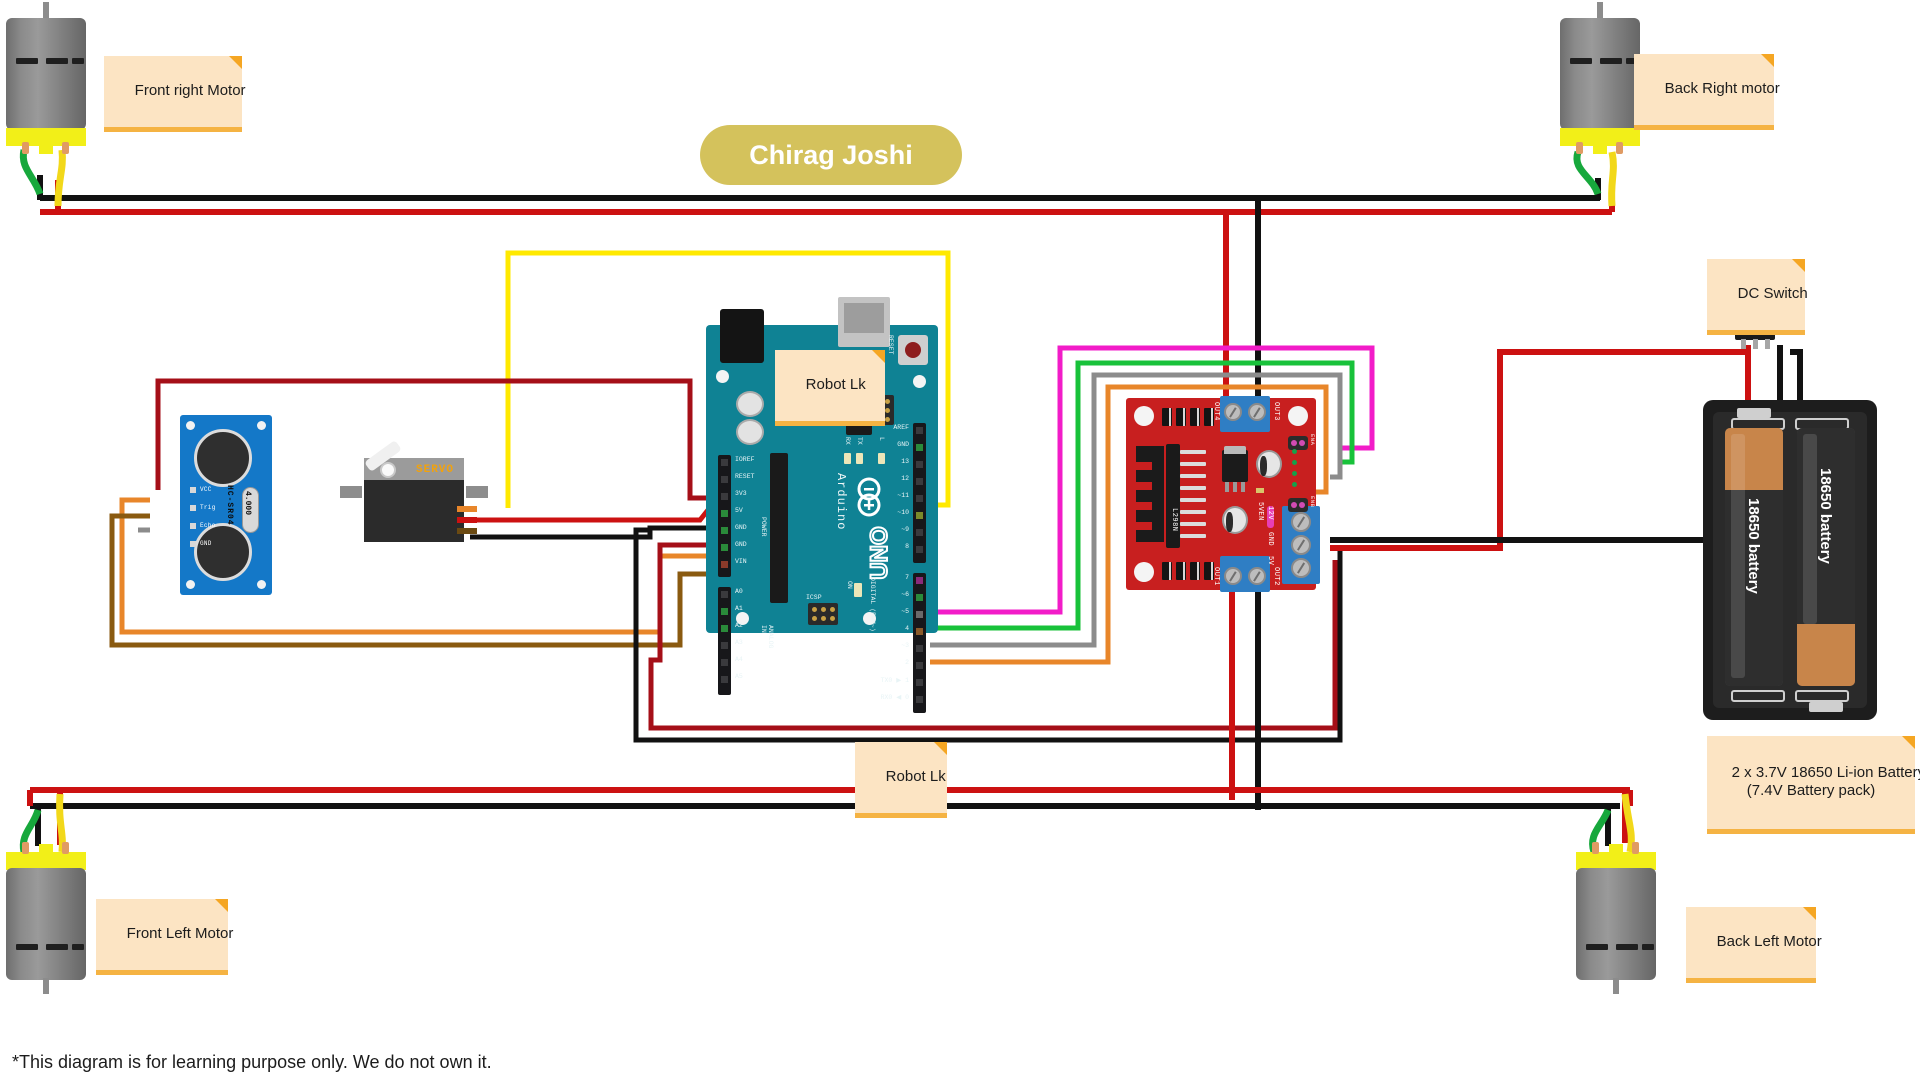 The height and width of the screenshot is (1080, 1920). I want to click on l298n-out1-label: OUT1, so click(1216, 576).